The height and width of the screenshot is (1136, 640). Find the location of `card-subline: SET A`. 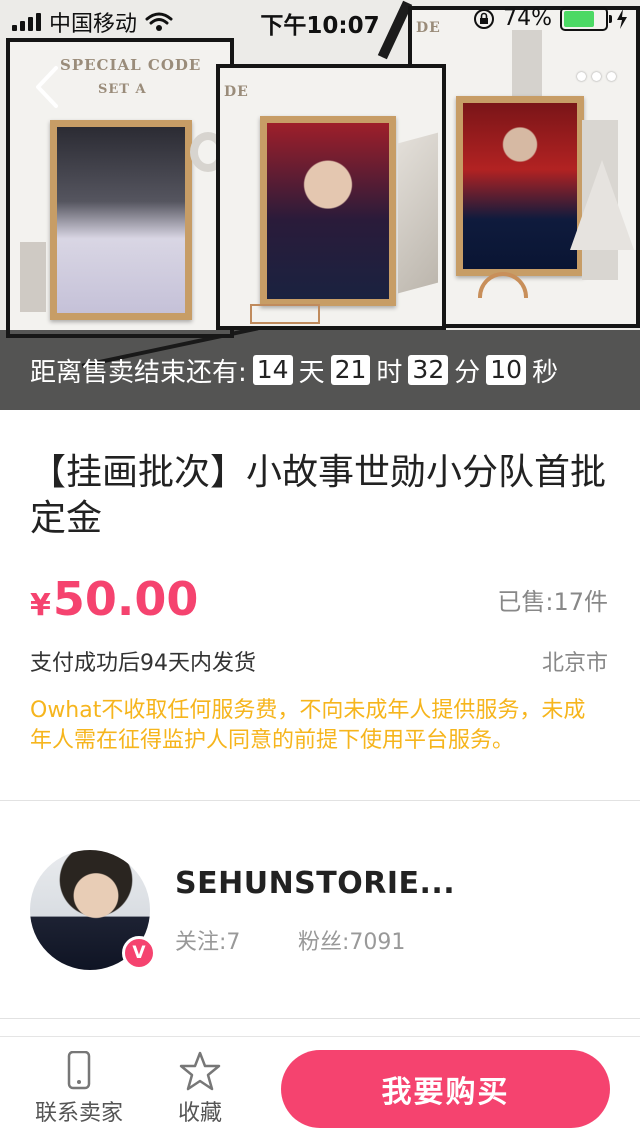

card-subline: SET A is located at coordinates (122, 89).